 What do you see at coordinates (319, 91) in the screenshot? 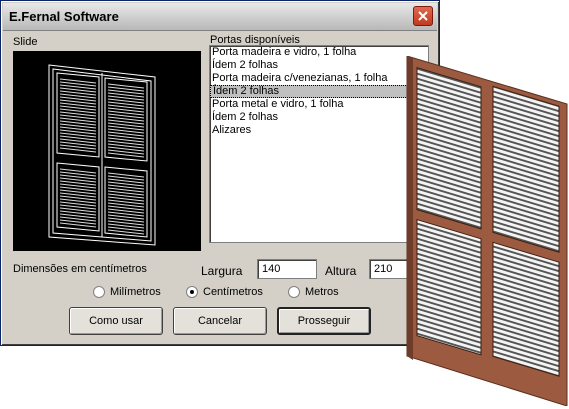
I see `list-item-selected: Ídem 2 folhas` at bounding box center [319, 91].